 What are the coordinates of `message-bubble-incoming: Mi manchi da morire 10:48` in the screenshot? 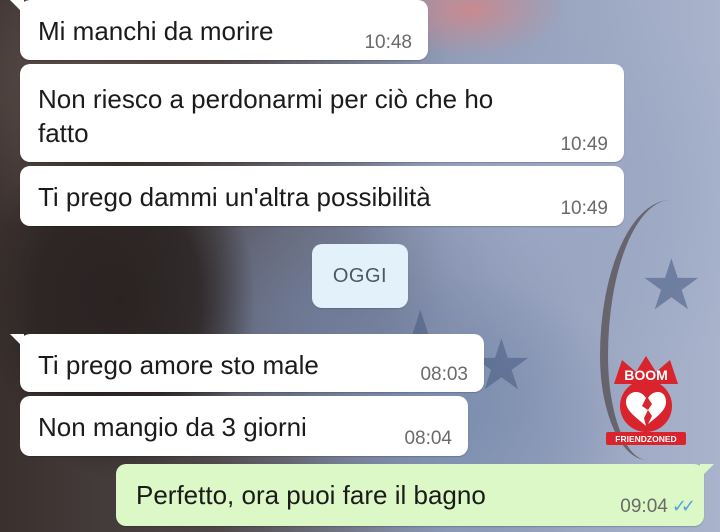 It's located at (219, 30).